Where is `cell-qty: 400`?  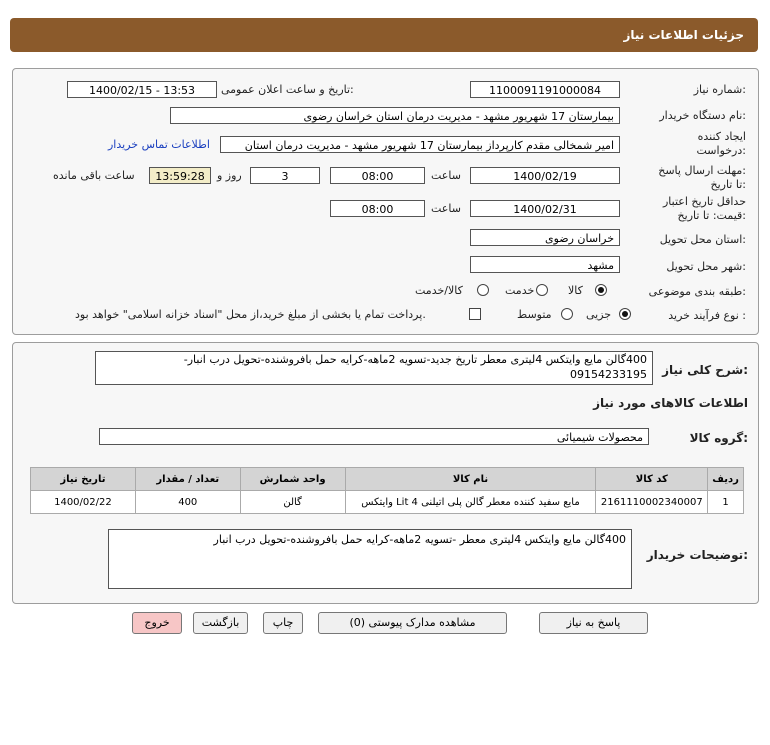
cell-qty: 400 is located at coordinates (187, 502).